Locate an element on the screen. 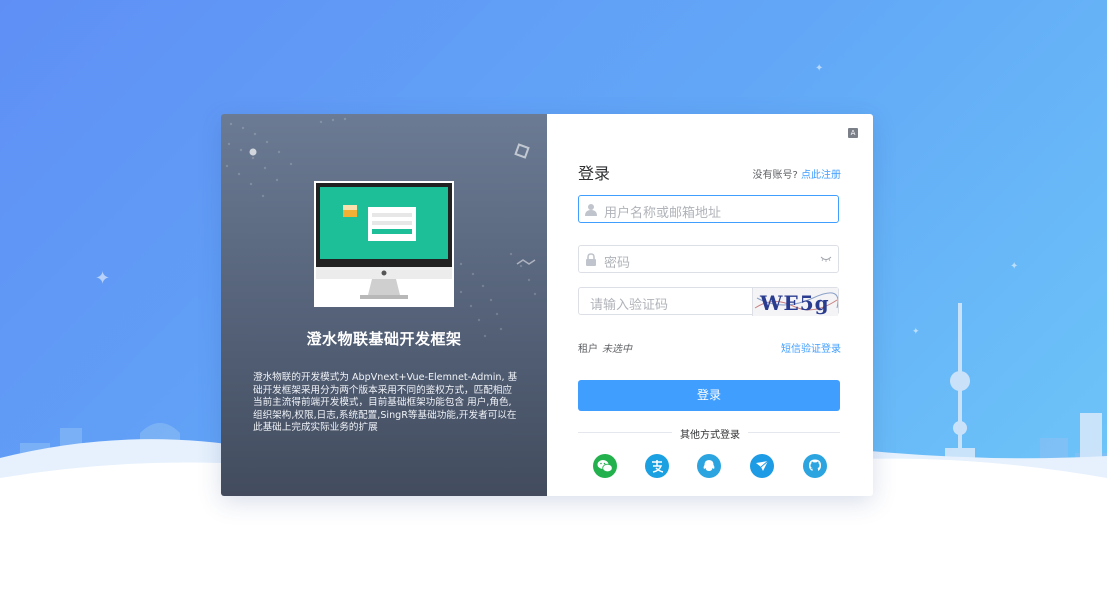 This screenshot has height=608, width=1107. login-button: 登录 is located at coordinates (709, 395).